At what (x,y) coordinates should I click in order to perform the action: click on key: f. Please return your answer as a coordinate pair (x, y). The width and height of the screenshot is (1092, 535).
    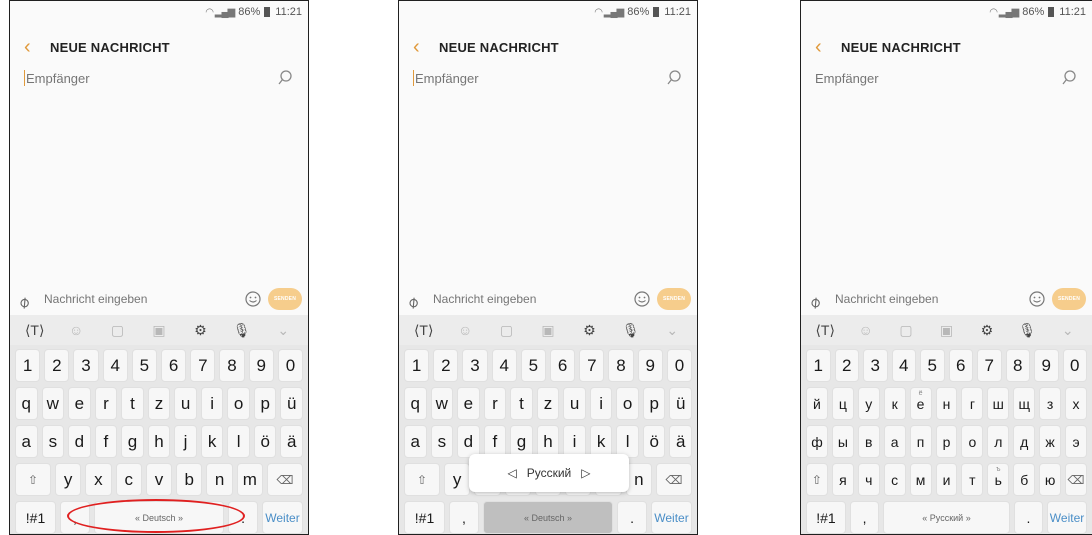
    Looking at the image, I should click on (106, 441).